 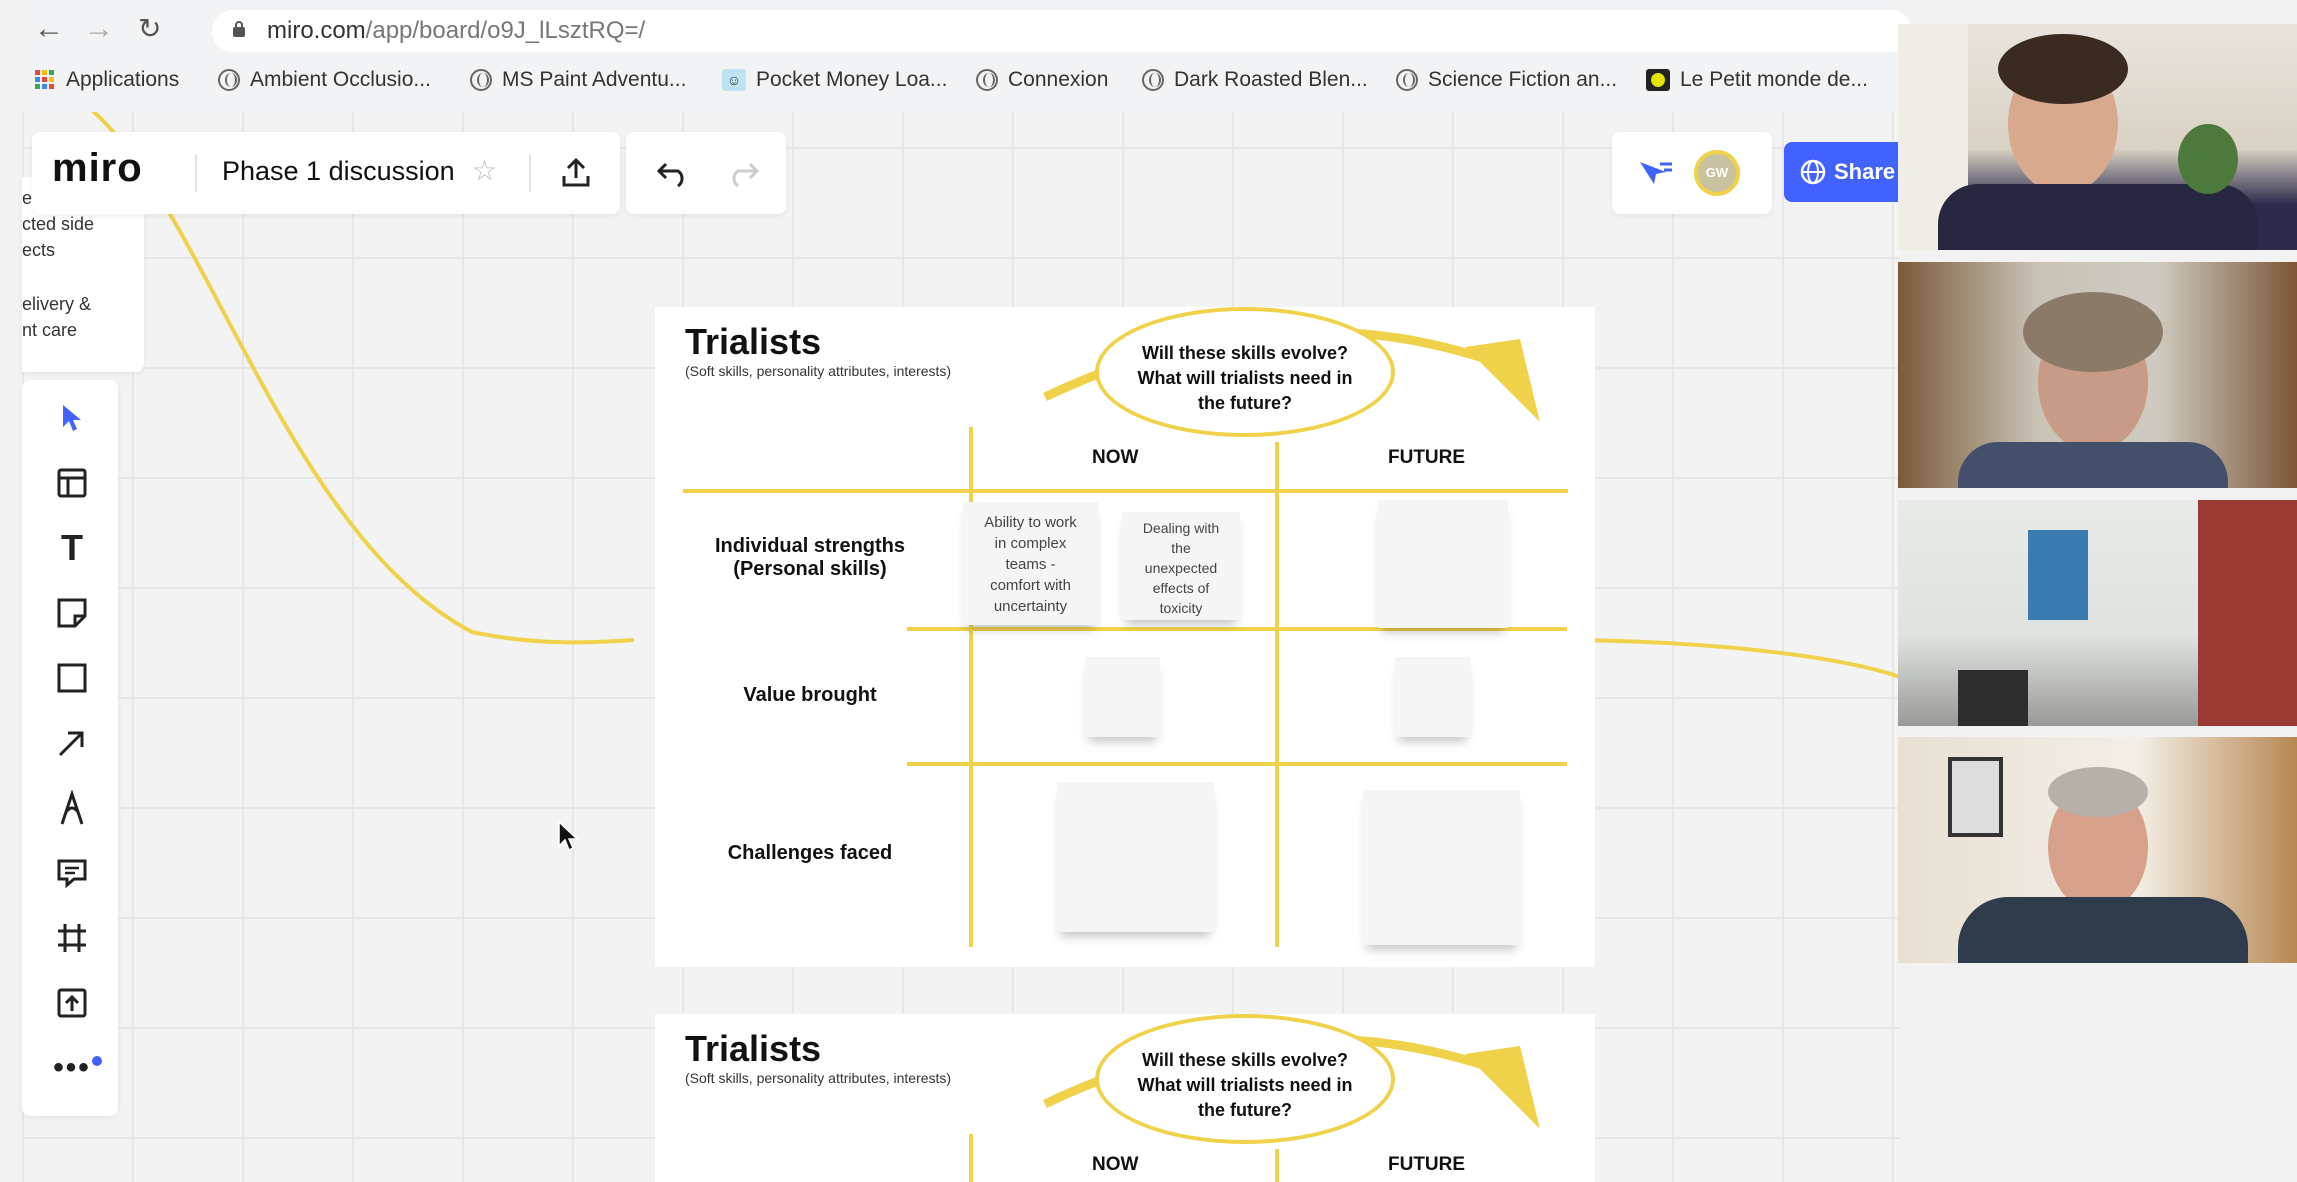 I want to click on plant, so click(x=2208, y=159).